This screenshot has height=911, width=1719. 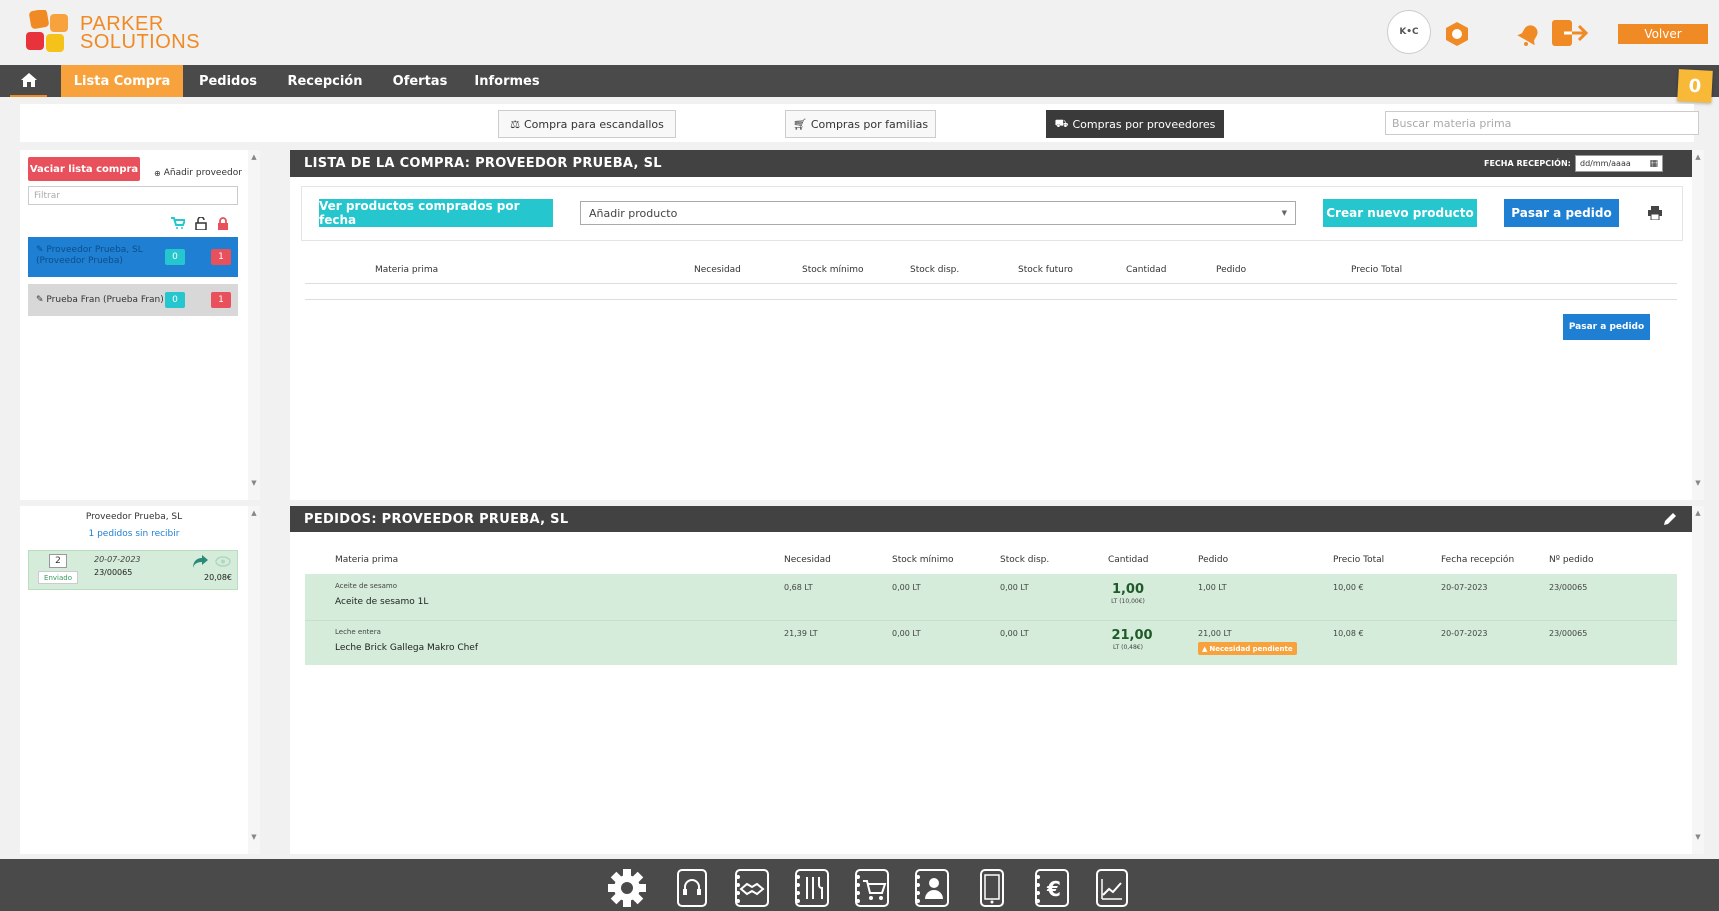 I want to click on fecha-placeholder: dd/mm/aaaa, so click(x=1605, y=163).